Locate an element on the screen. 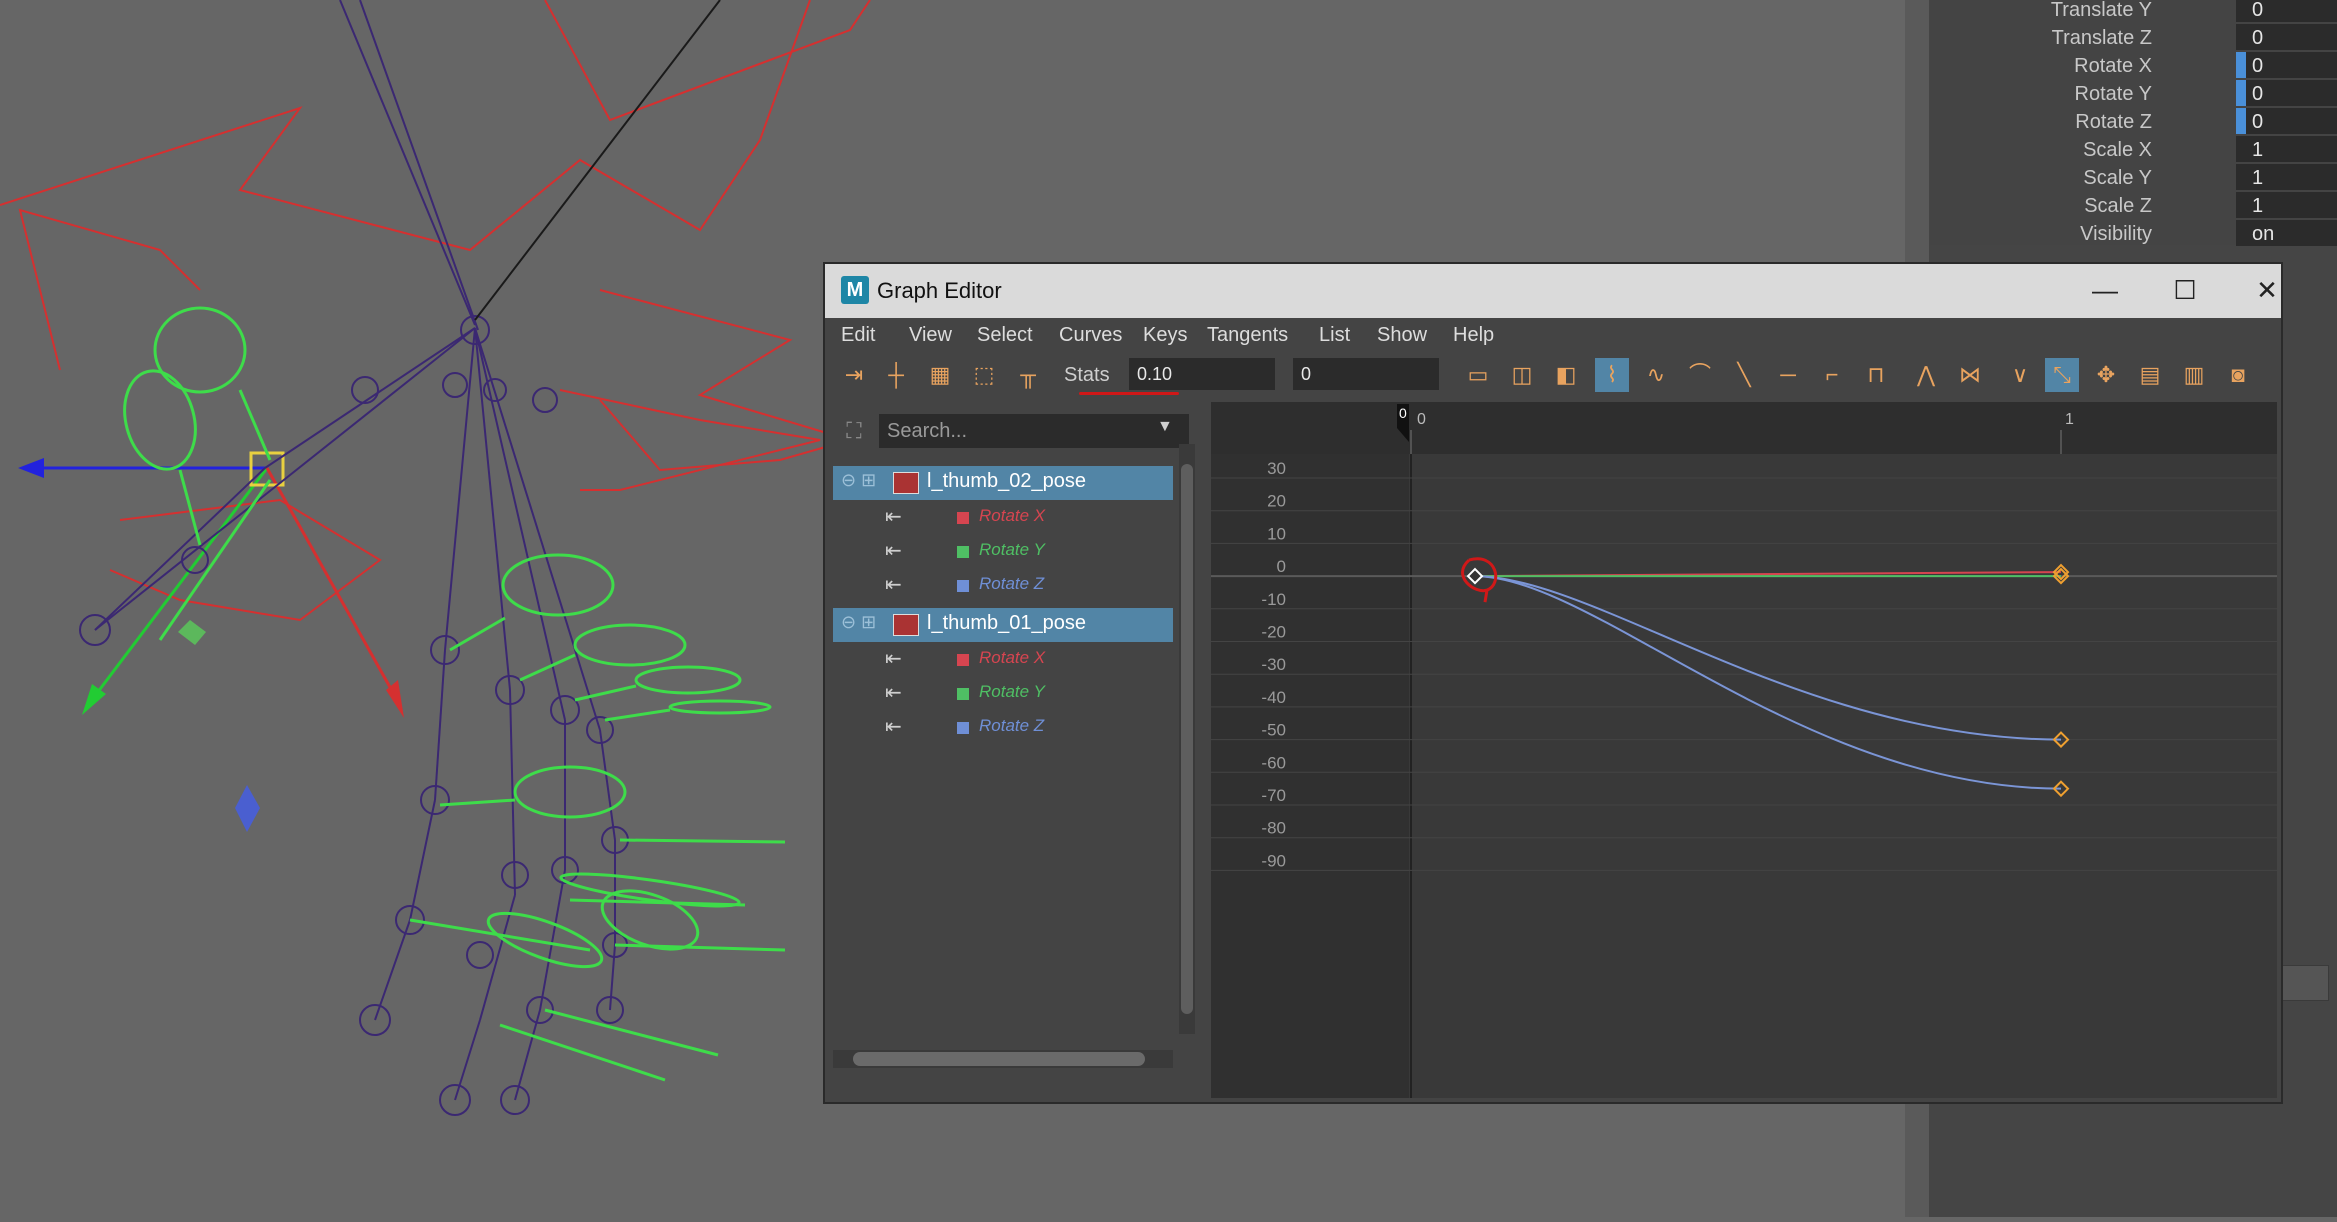  attribute-label: Rotate Z is located at coordinates (1012, 583).